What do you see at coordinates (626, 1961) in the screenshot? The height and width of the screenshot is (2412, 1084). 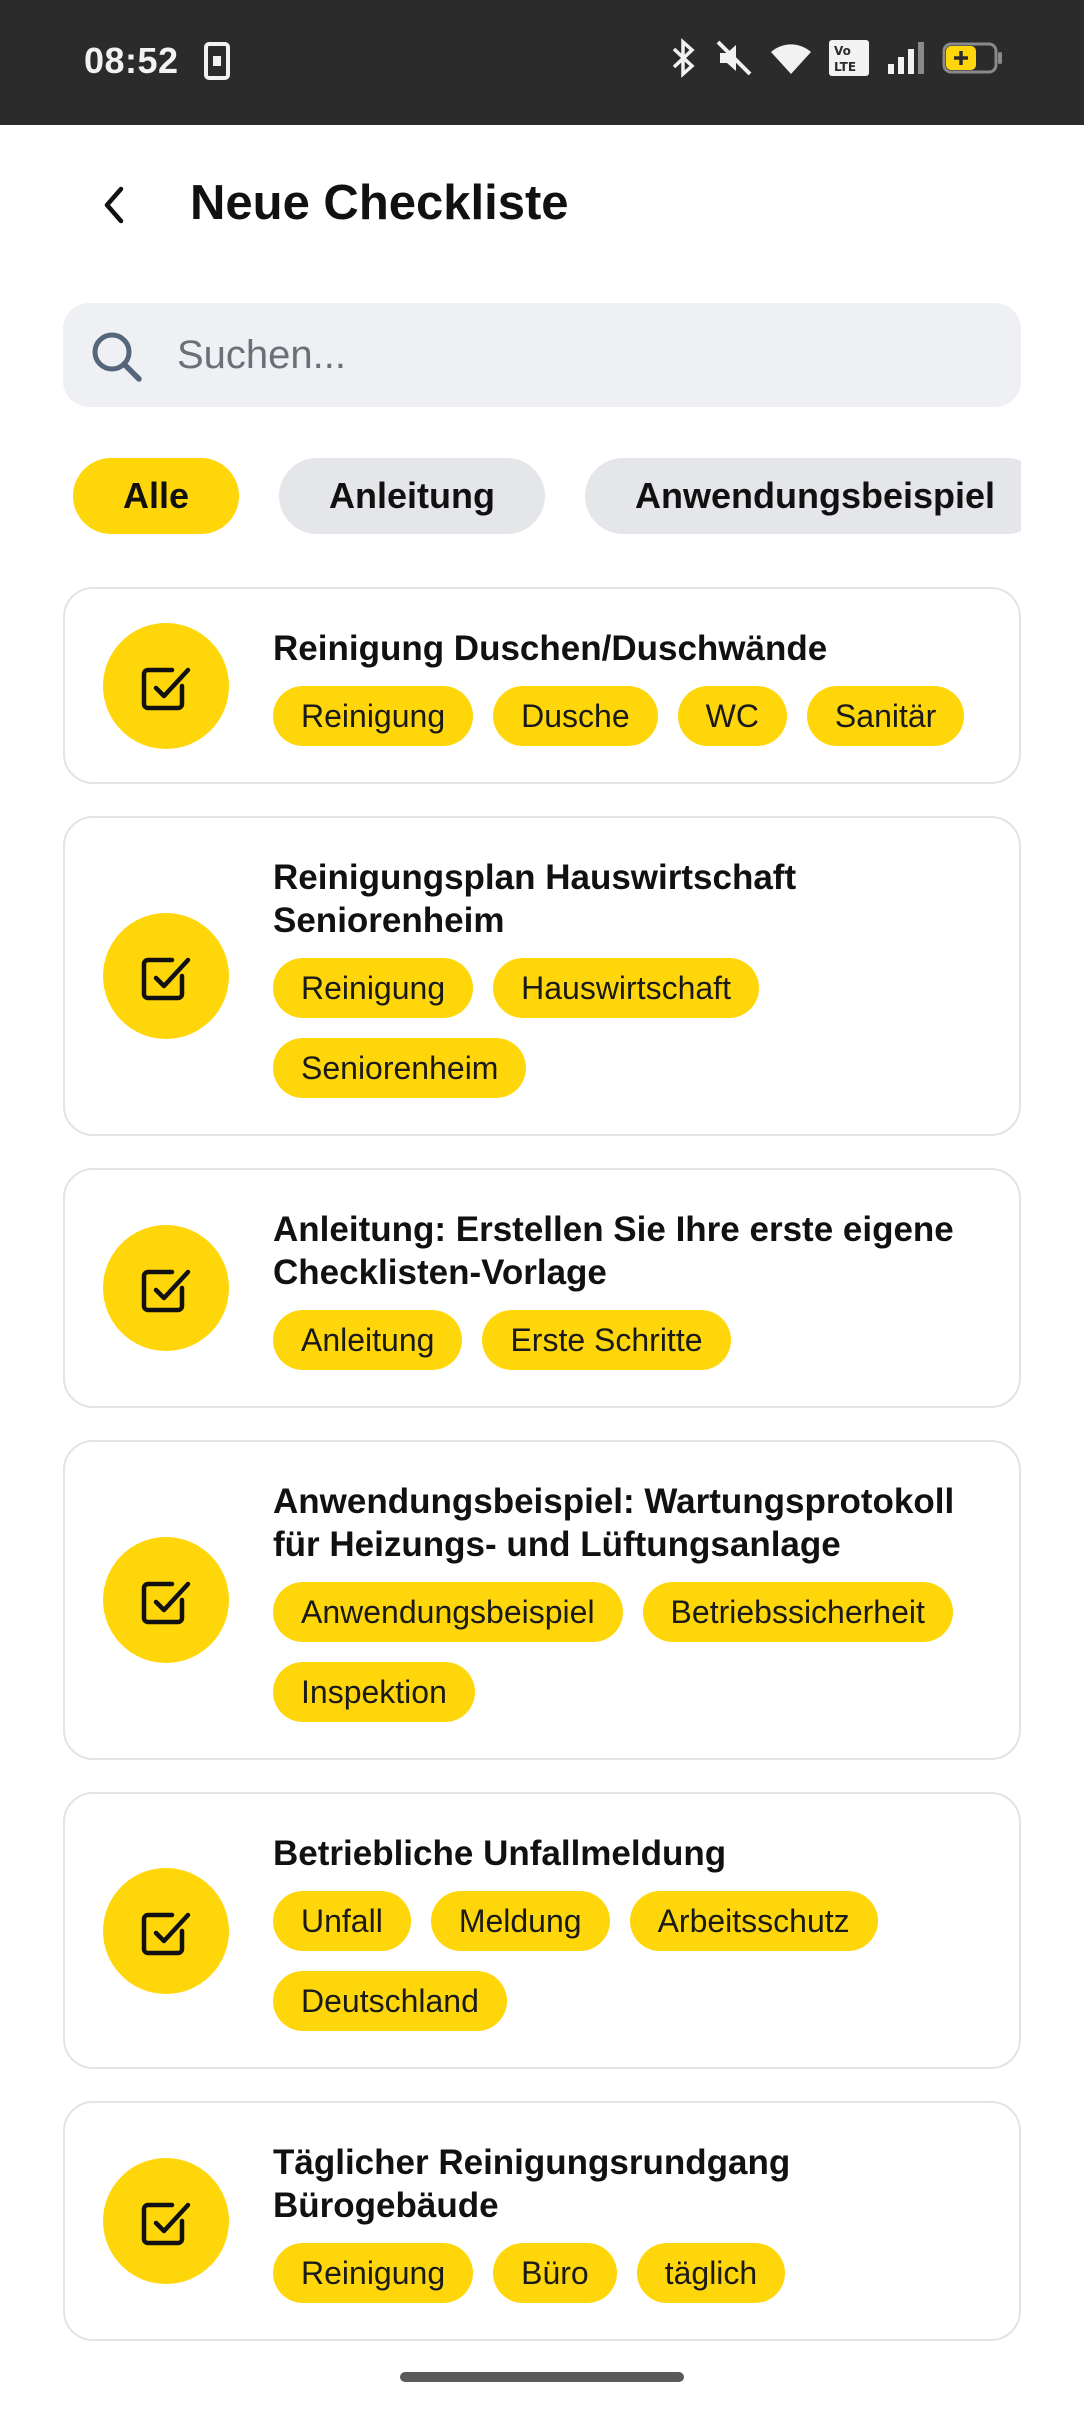 I see `tag-list: Unfall Meldung Arbeitsschutz Deutschland` at bounding box center [626, 1961].